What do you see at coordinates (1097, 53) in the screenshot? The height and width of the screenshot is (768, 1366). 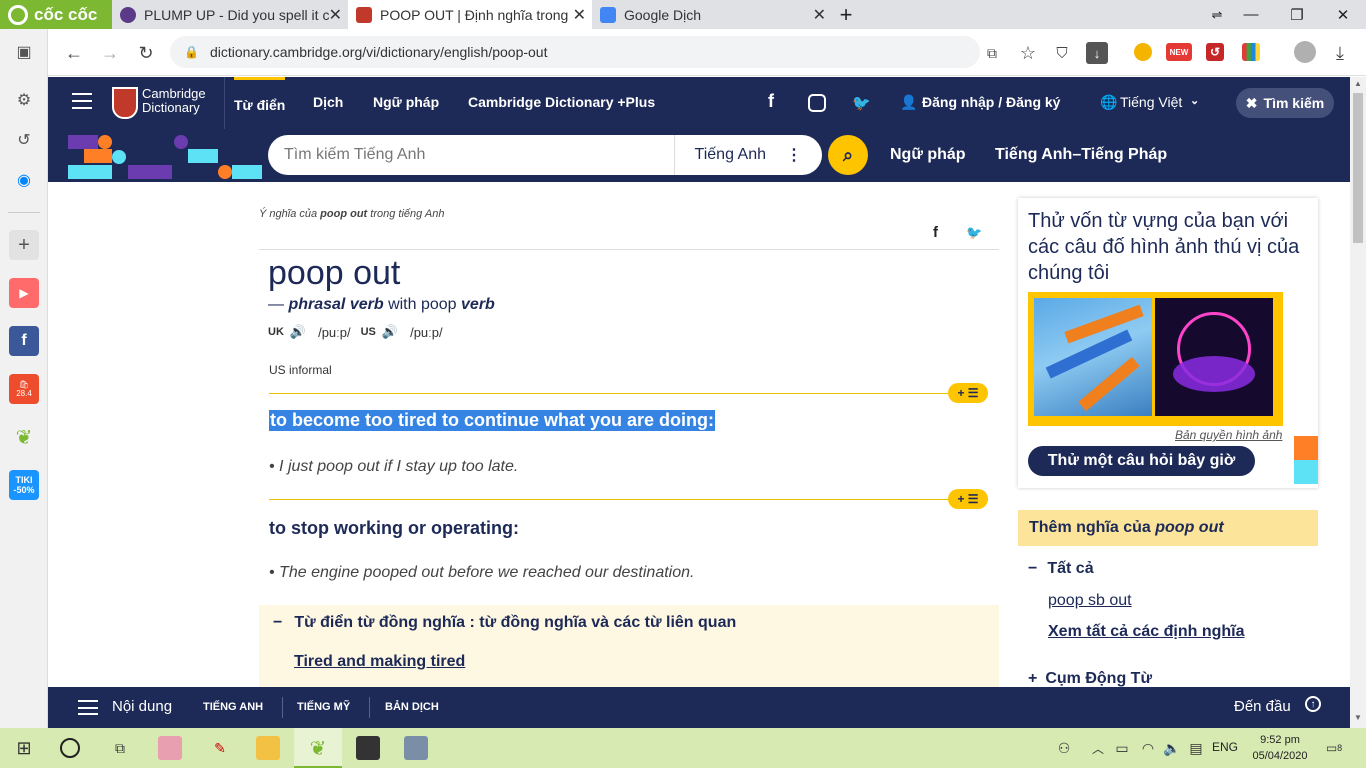 I see `download-video-icon: ↓` at bounding box center [1097, 53].